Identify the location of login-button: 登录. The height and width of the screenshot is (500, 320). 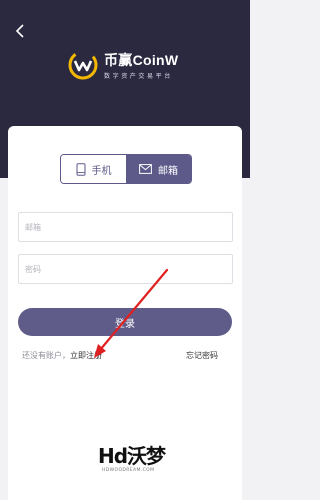
(125, 322).